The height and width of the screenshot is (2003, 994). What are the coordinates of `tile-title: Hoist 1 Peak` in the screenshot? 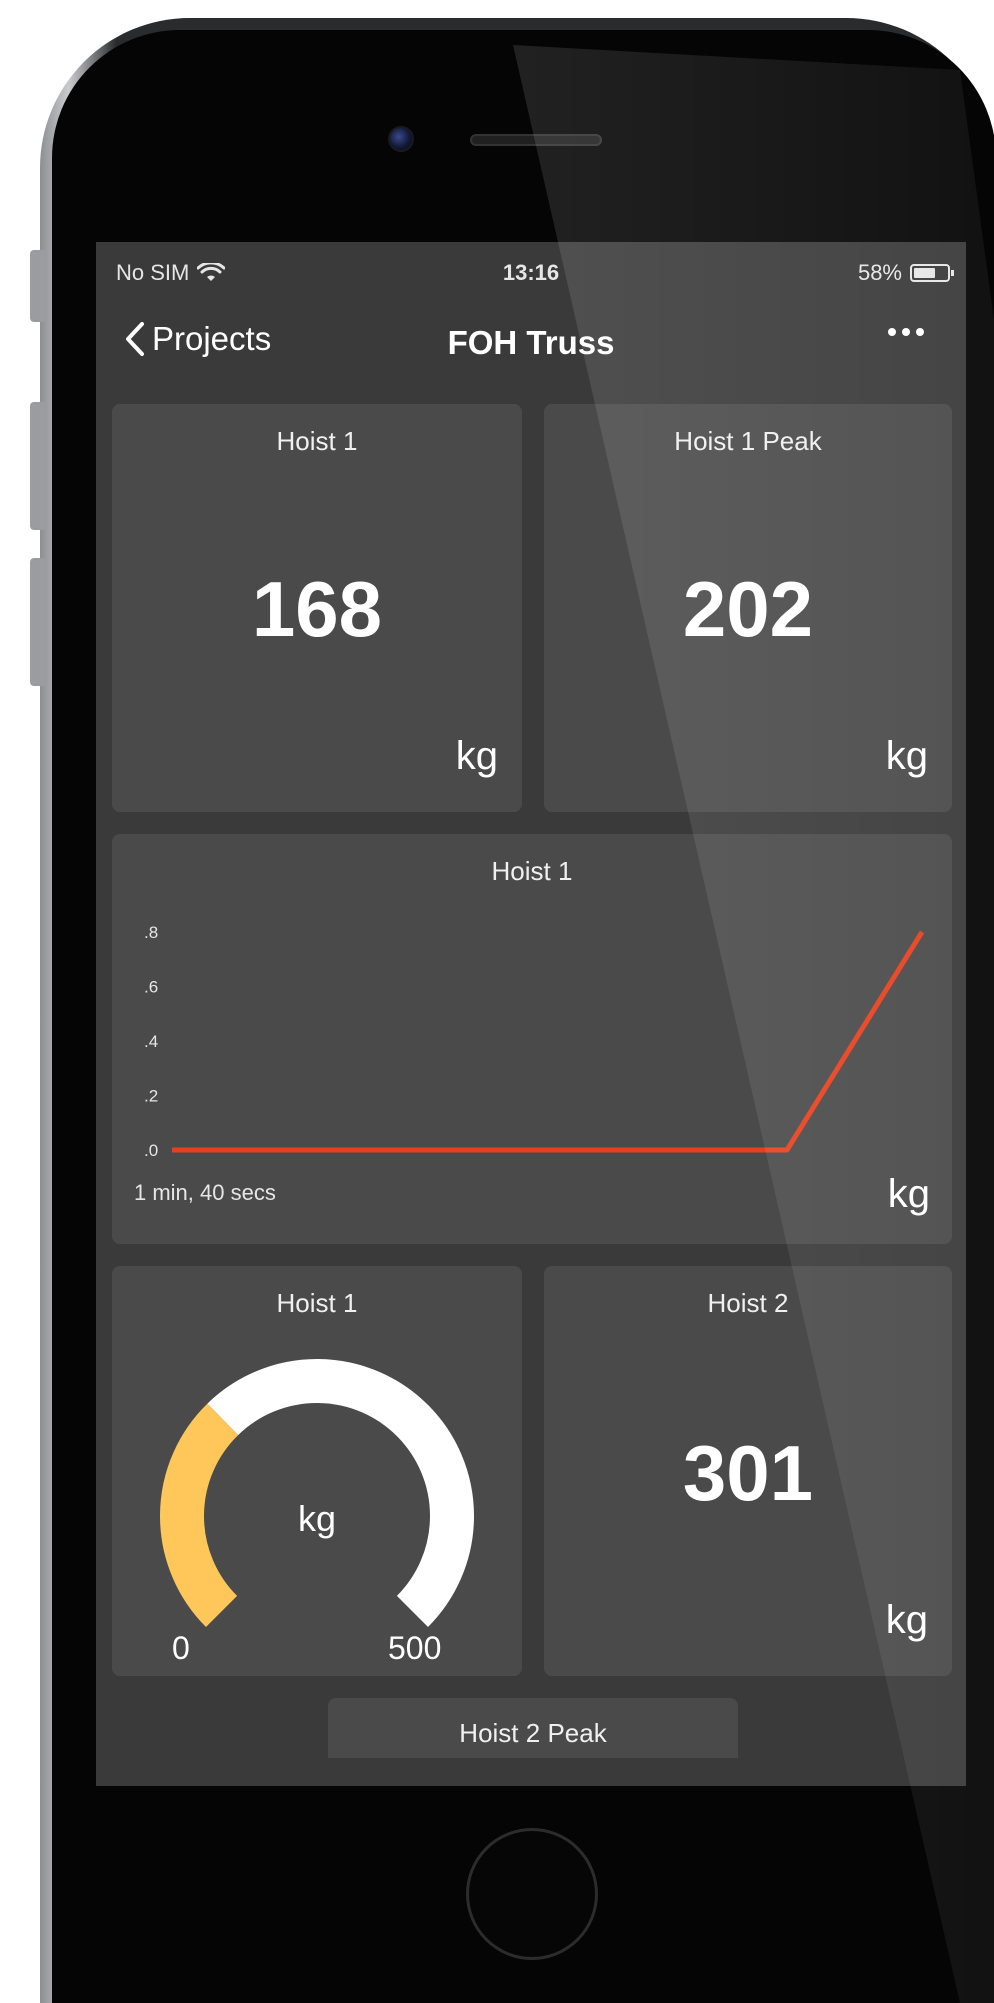 It's located at (748, 441).